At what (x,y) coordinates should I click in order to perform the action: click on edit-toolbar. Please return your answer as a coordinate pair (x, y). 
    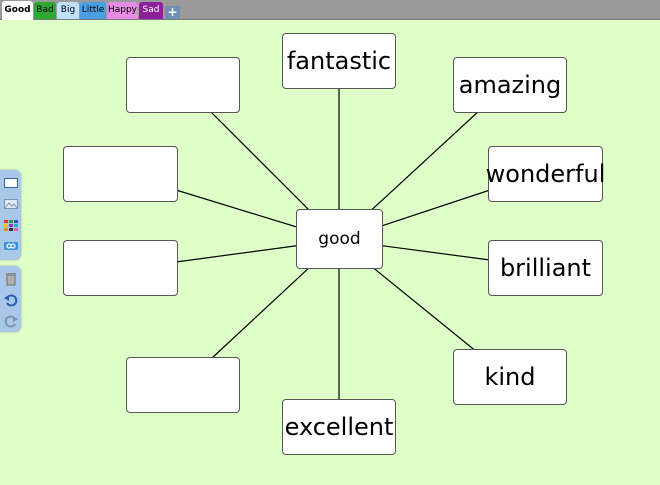
    Looking at the image, I should click on (10, 299).